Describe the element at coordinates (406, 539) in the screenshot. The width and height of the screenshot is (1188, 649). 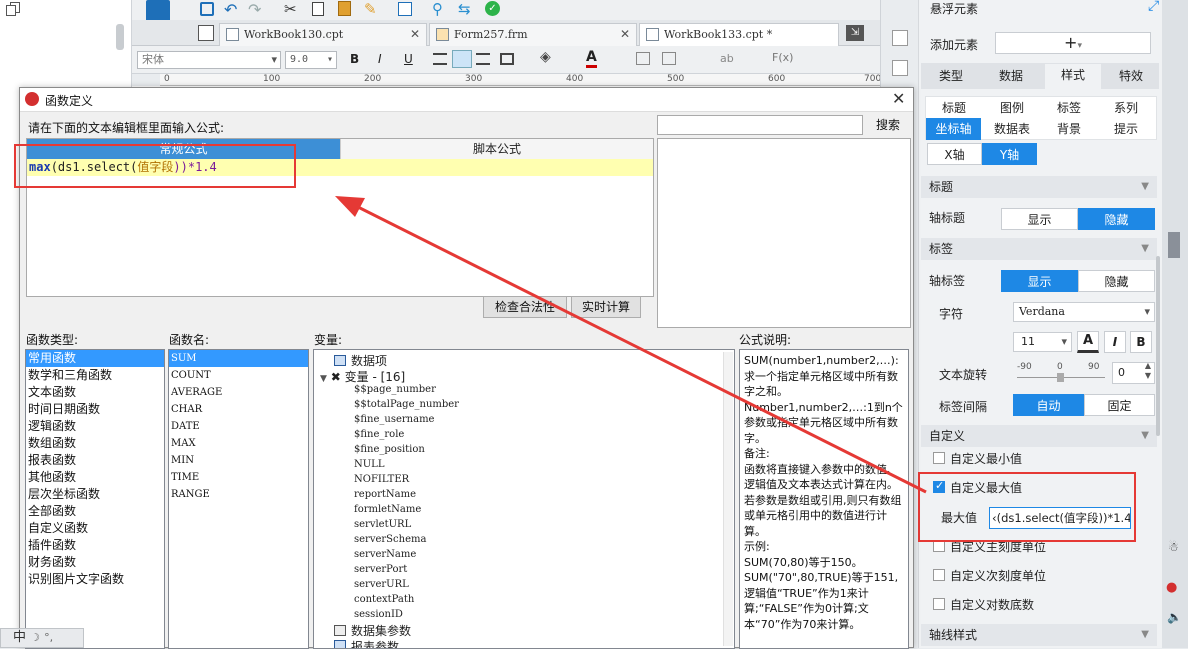
I see `list-item: serverSchema` at that location.